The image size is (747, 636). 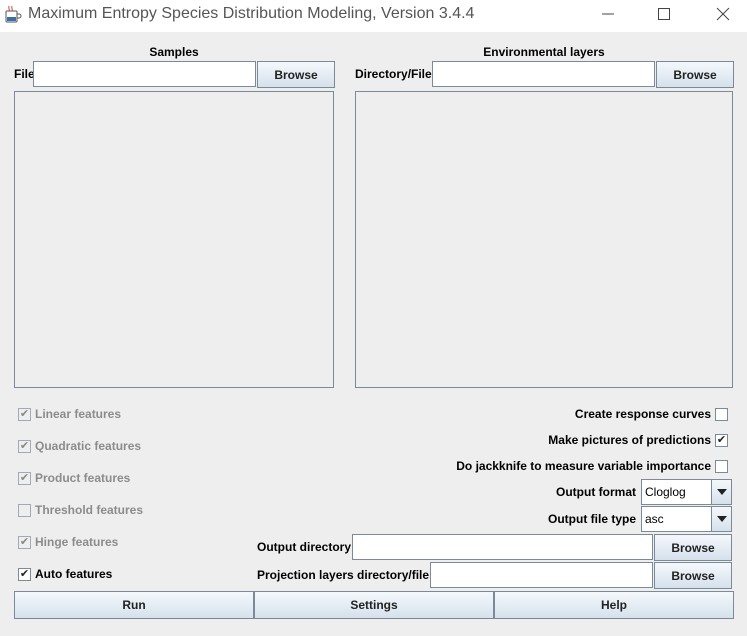 What do you see at coordinates (614, 605) in the screenshot?
I see `help-button: Help` at bounding box center [614, 605].